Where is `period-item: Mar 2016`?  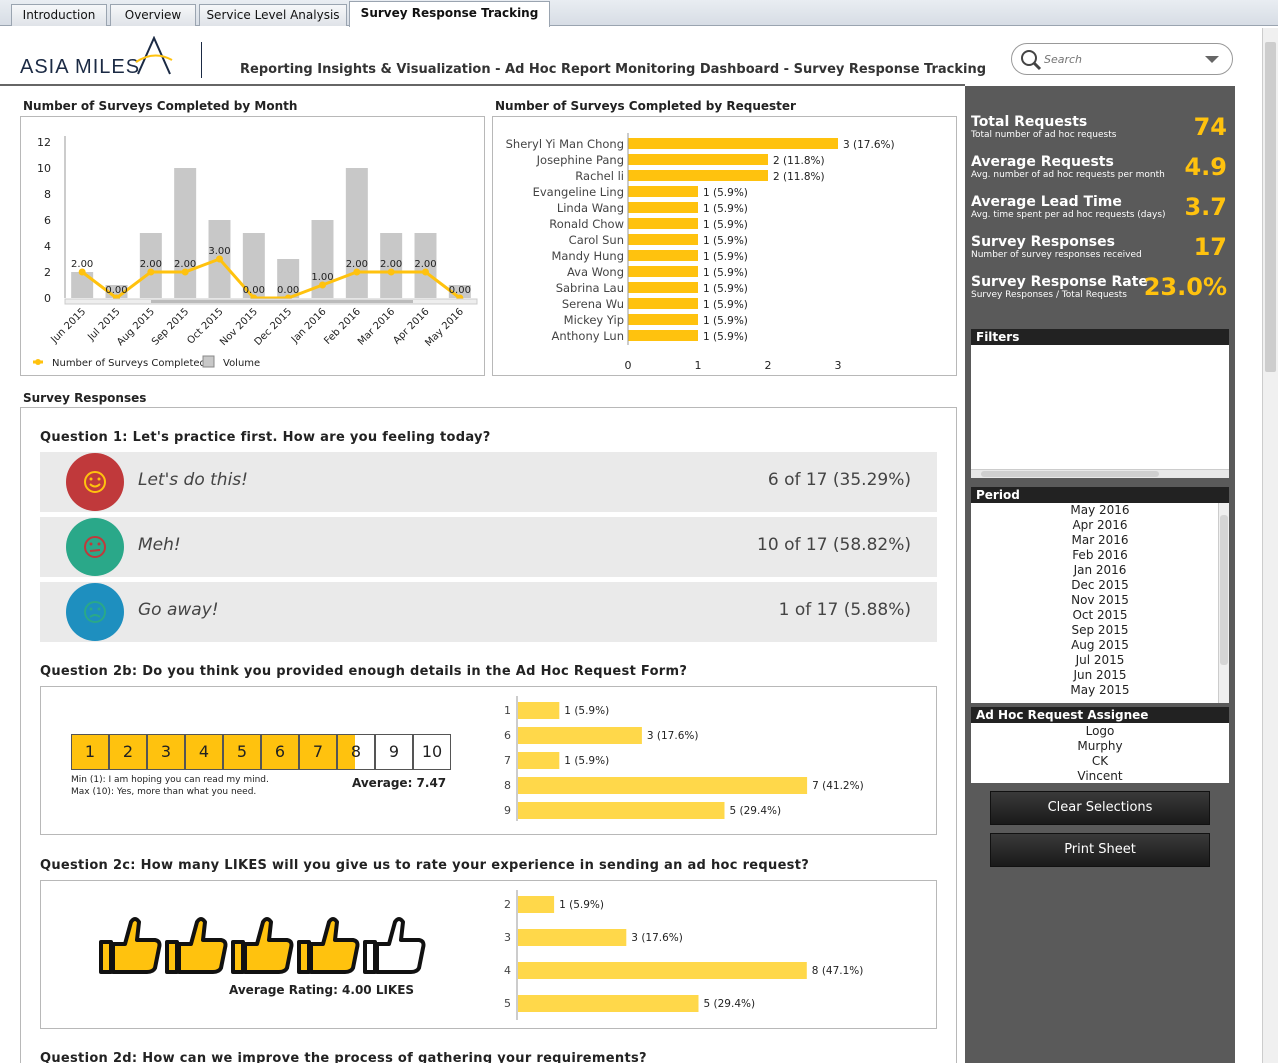
period-item: Mar 2016 is located at coordinates (1100, 540).